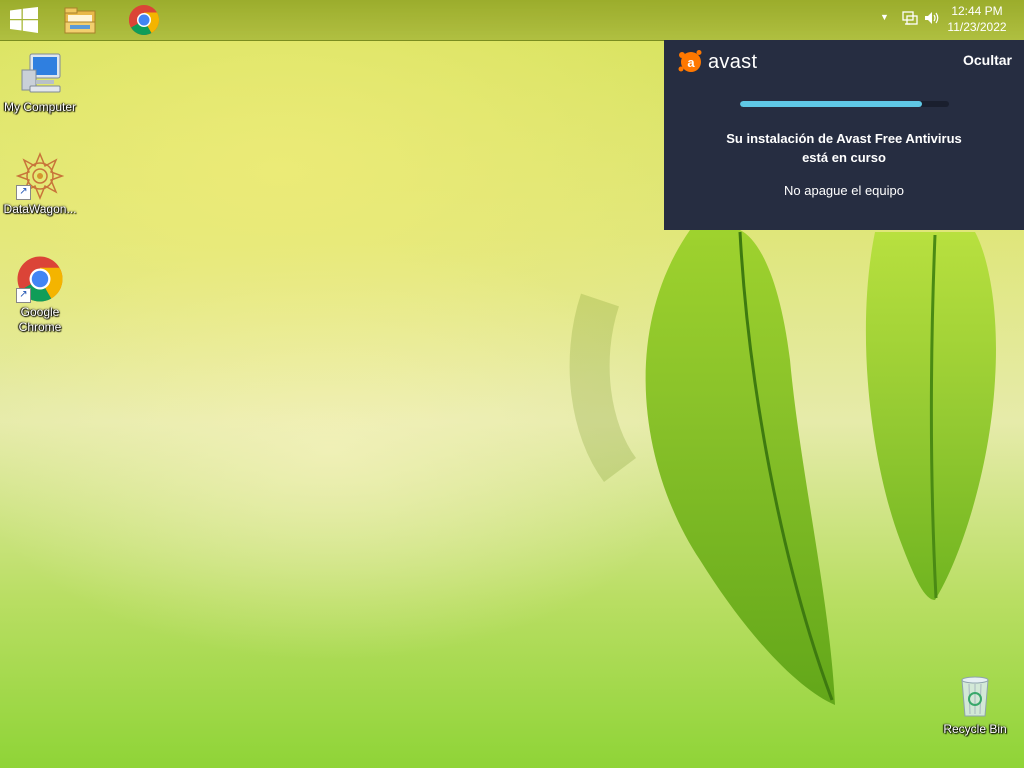 Image resolution: width=1024 pixels, height=768 pixels. I want to click on desktop-icon-label: Recycle Bin, so click(975, 729).